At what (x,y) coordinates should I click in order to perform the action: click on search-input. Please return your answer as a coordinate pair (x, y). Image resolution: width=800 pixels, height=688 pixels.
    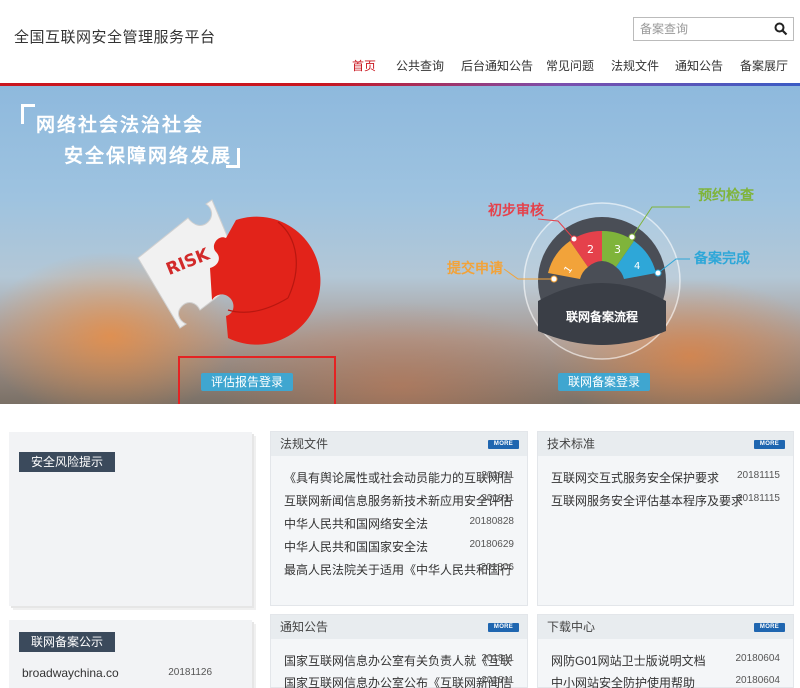
    Looking at the image, I should click on (702, 29).